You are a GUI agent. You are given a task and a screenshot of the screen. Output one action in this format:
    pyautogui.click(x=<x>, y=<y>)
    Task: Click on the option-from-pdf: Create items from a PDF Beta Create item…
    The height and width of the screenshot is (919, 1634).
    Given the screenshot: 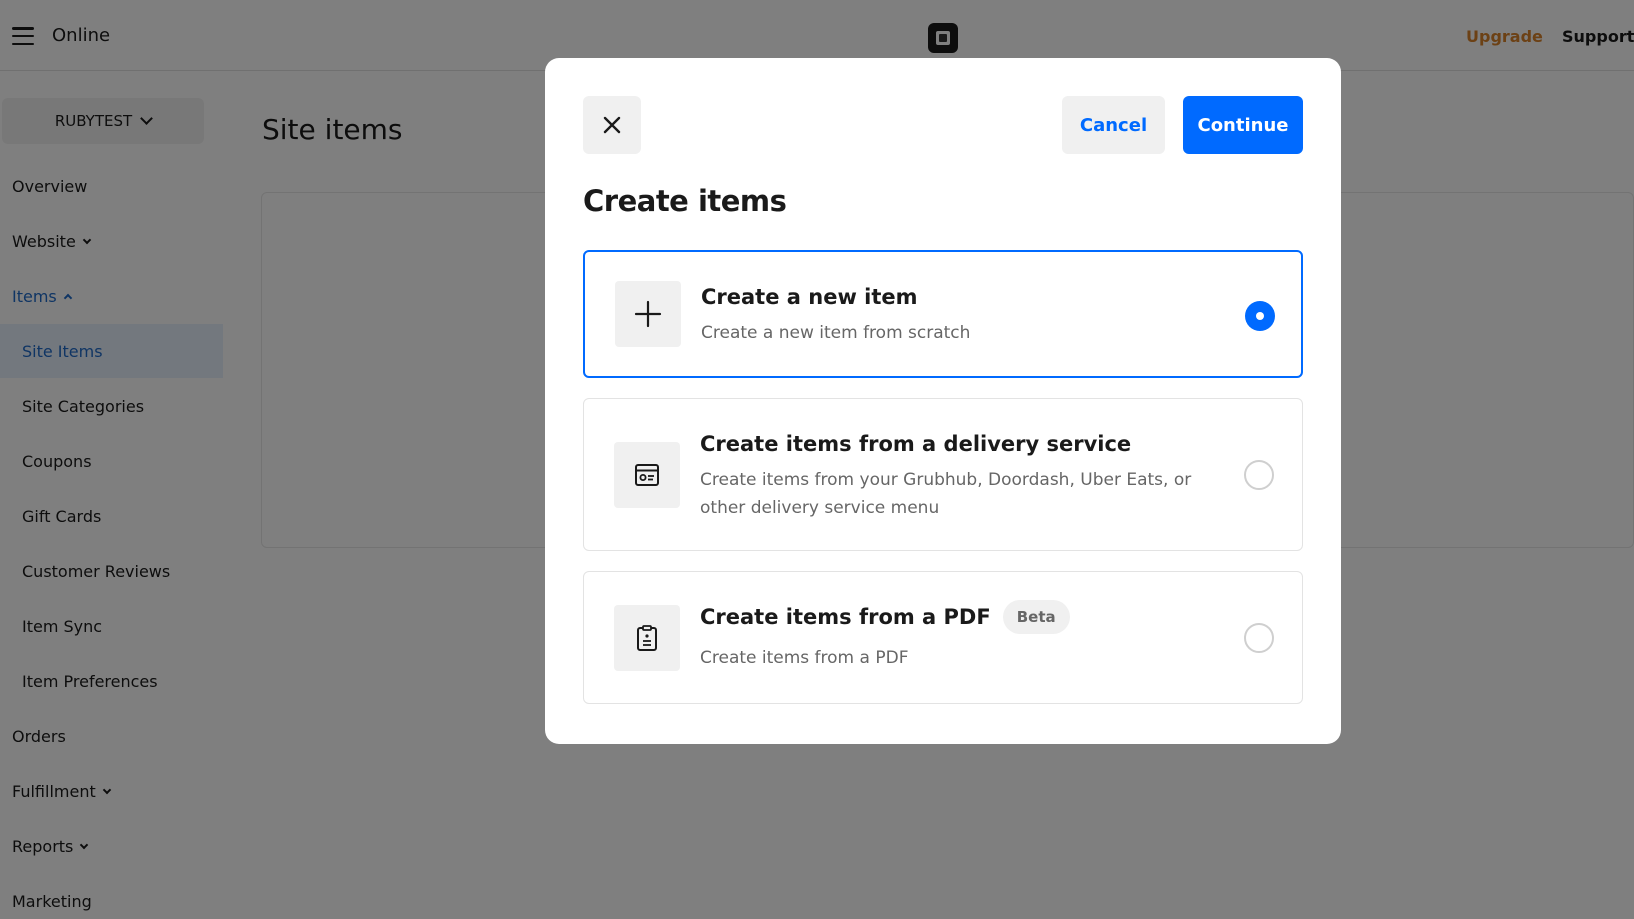 What is the action you would take?
    pyautogui.click(x=943, y=637)
    